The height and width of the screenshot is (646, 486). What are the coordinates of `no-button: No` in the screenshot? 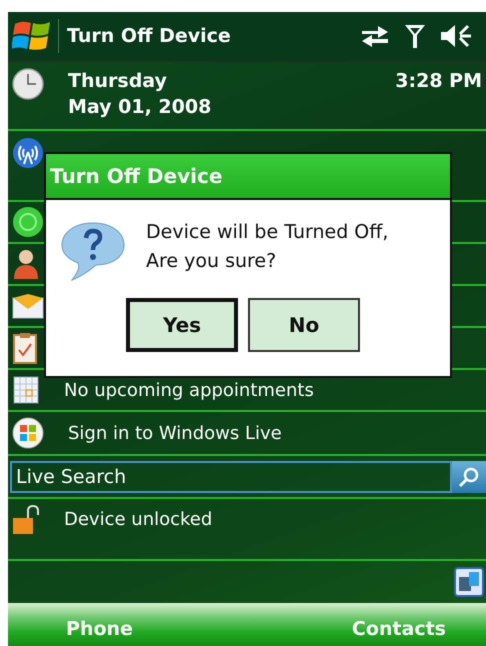 It's located at (304, 325).